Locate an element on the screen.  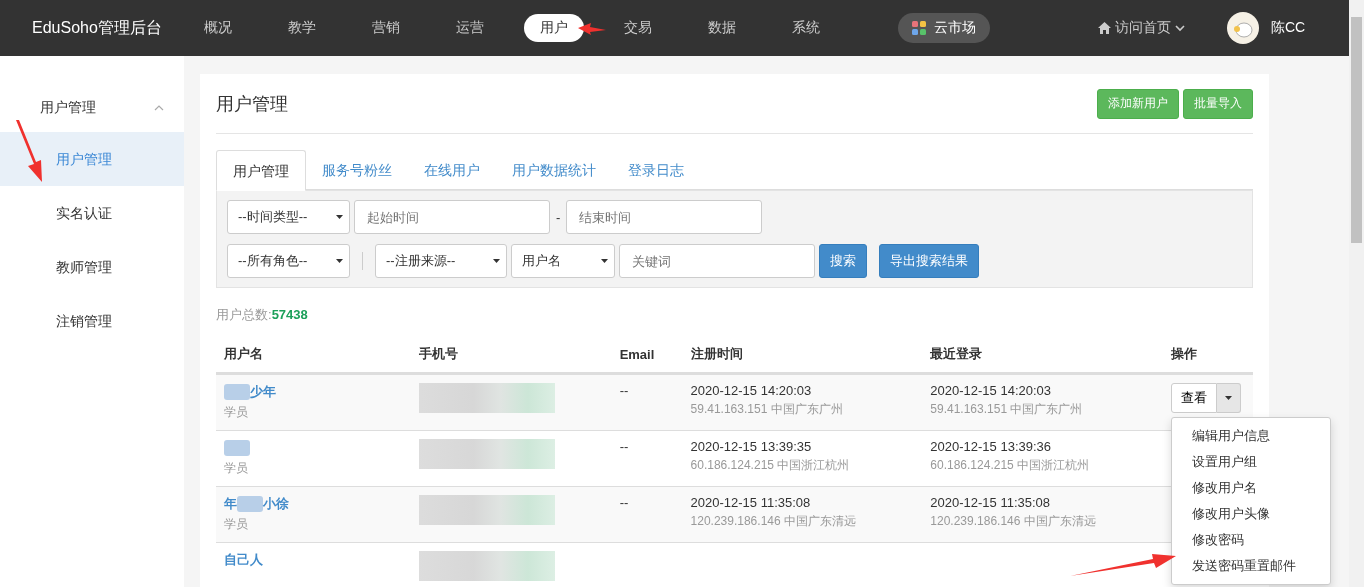
search-button: 搜索 is located at coordinates (843, 261).